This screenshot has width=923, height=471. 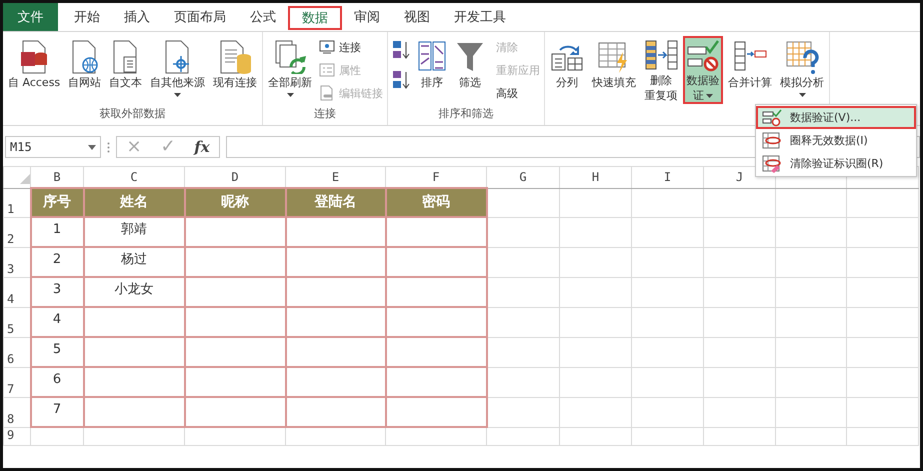 I want to click on ribbon-button: 自网站, so click(x=84, y=70).